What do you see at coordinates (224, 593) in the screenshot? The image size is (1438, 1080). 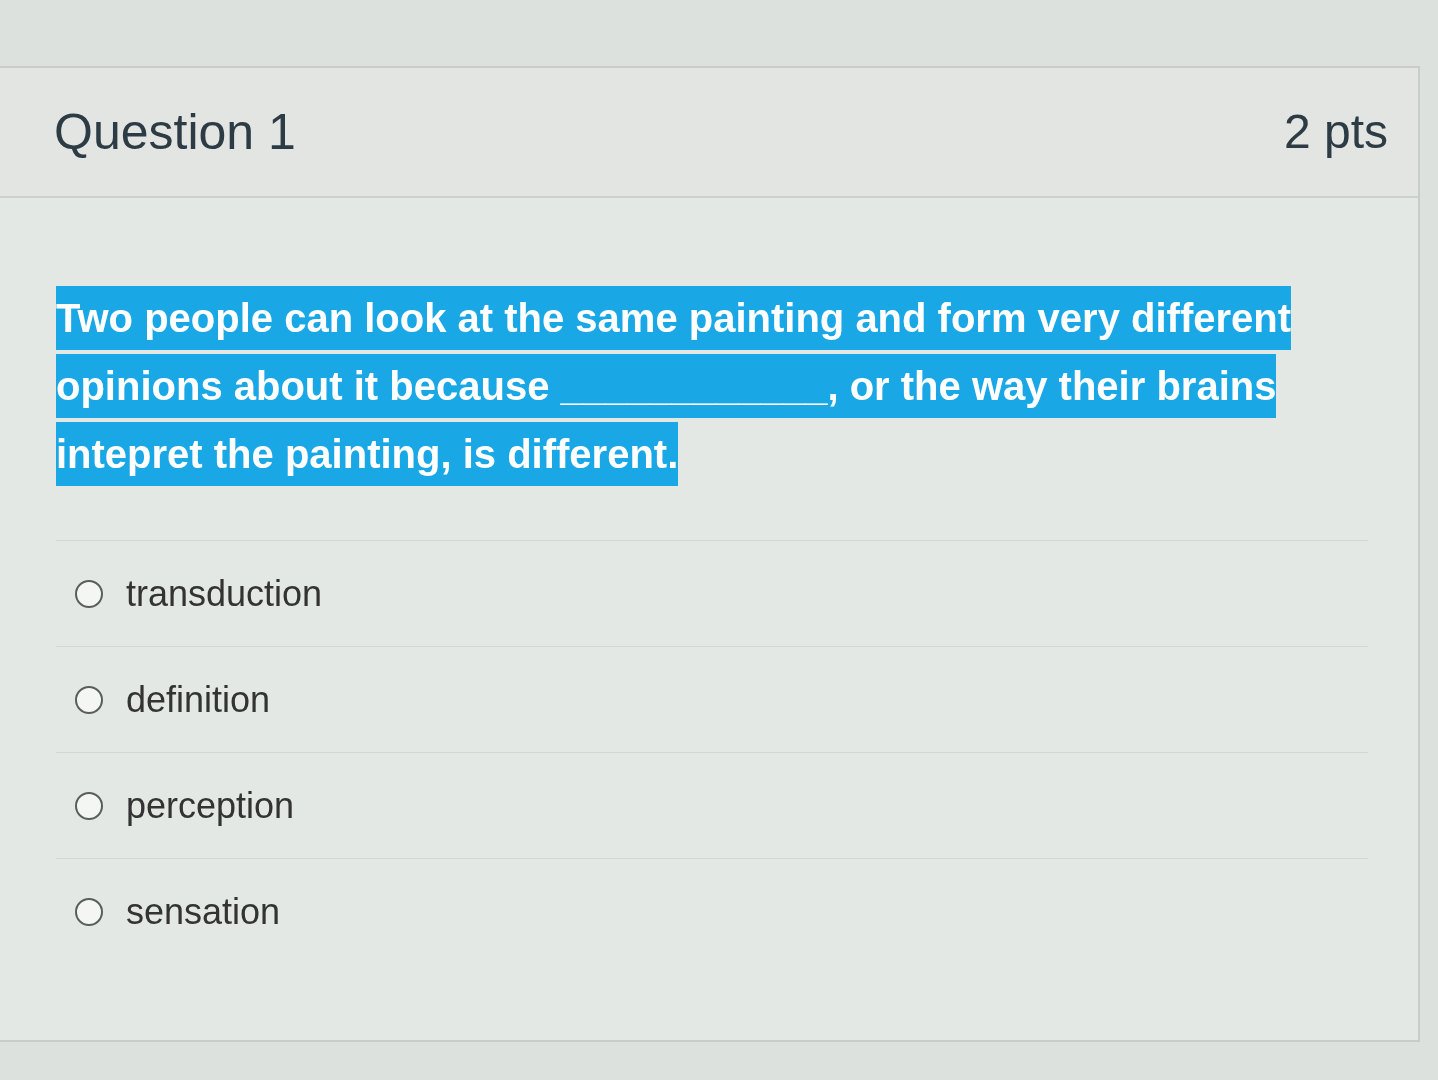 I see `answer-option-label: transduction` at bounding box center [224, 593].